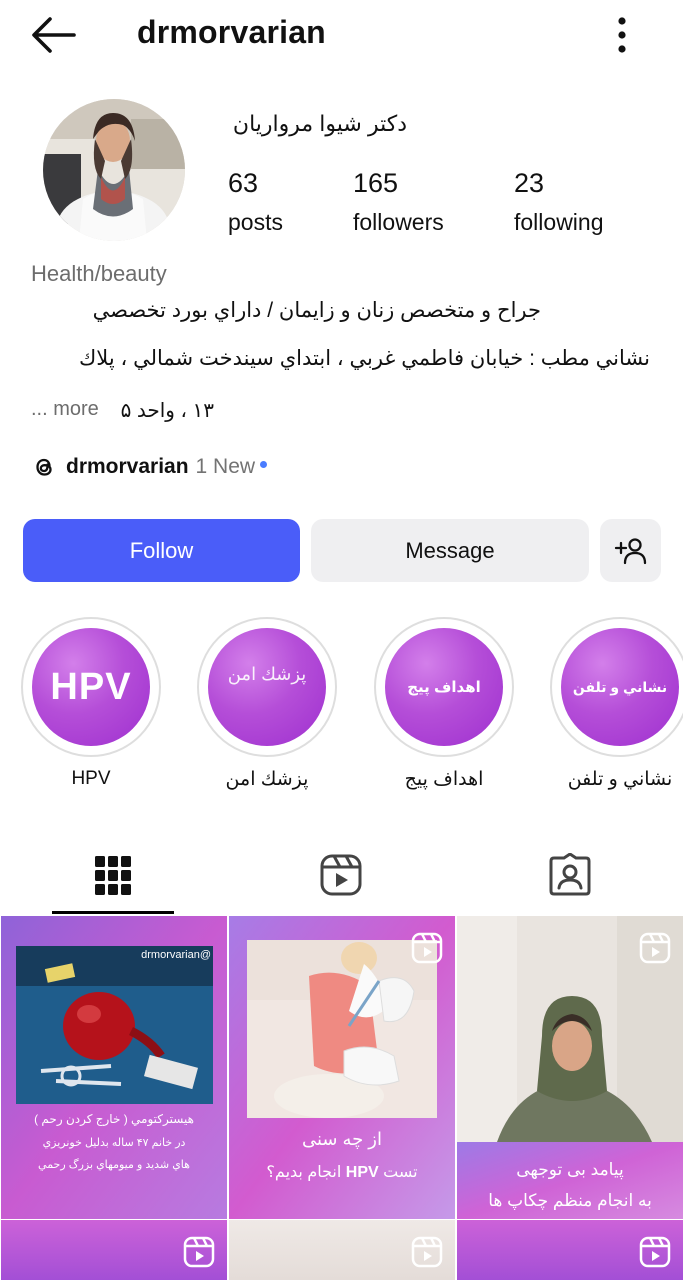  What do you see at coordinates (267, 779) in the screenshot?
I see `highlight-label: پزشك امن` at bounding box center [267, 779].